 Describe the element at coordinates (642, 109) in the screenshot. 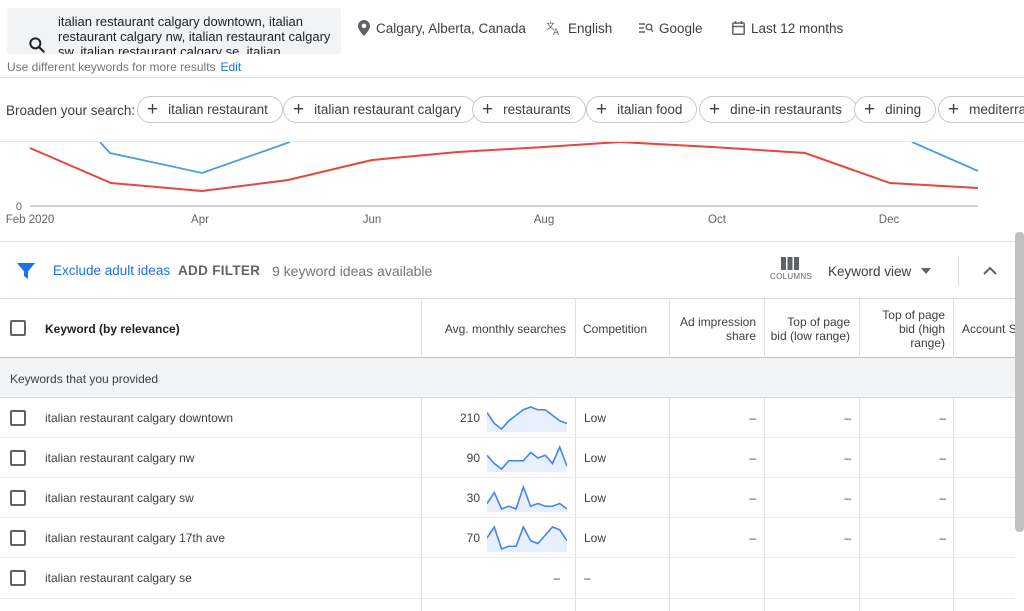

I see `broaden-chip: + italian food` at that location.